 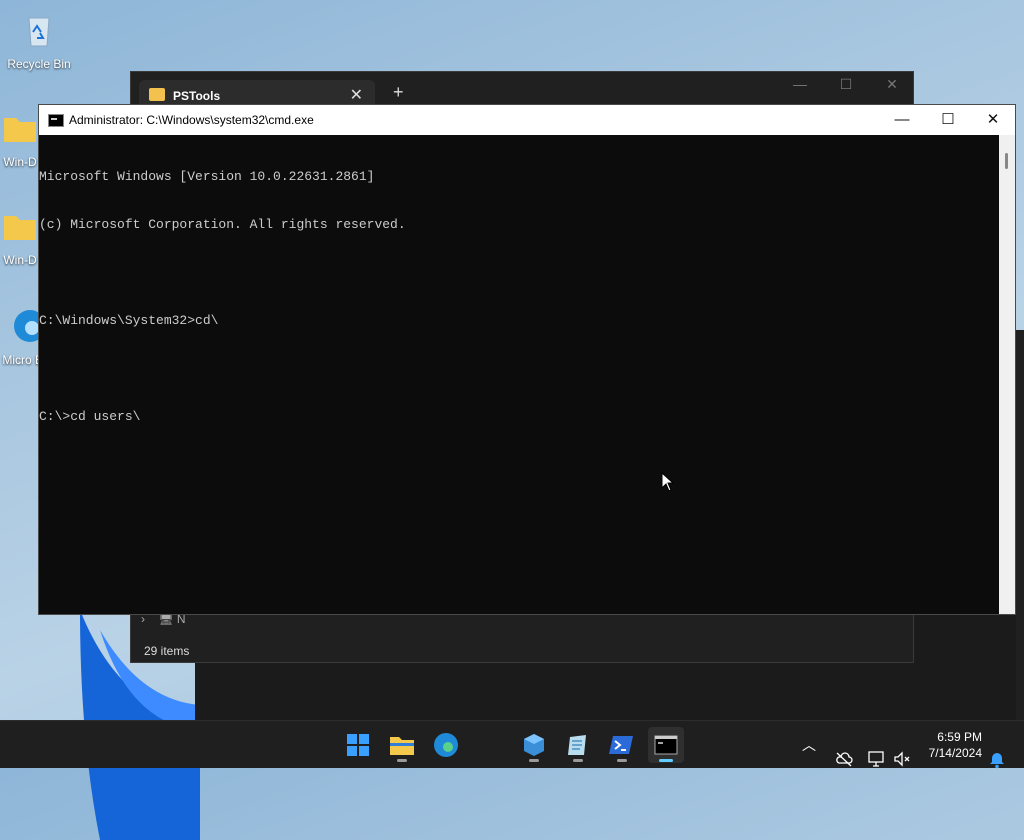 I want to click on taskbar-cmd, so click(x=666, y=745).